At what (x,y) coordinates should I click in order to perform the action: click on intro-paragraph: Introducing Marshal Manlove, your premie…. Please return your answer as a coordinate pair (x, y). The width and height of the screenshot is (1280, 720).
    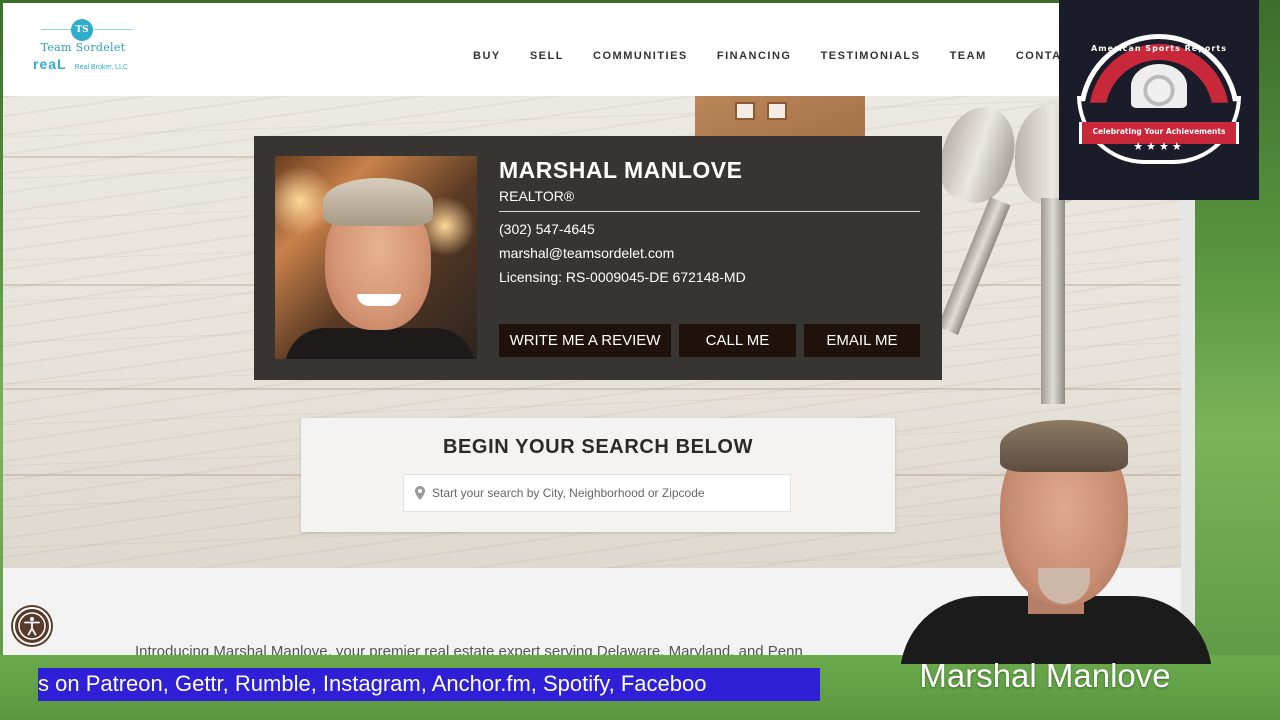
    Looking at the image, I should click on (469, 649).